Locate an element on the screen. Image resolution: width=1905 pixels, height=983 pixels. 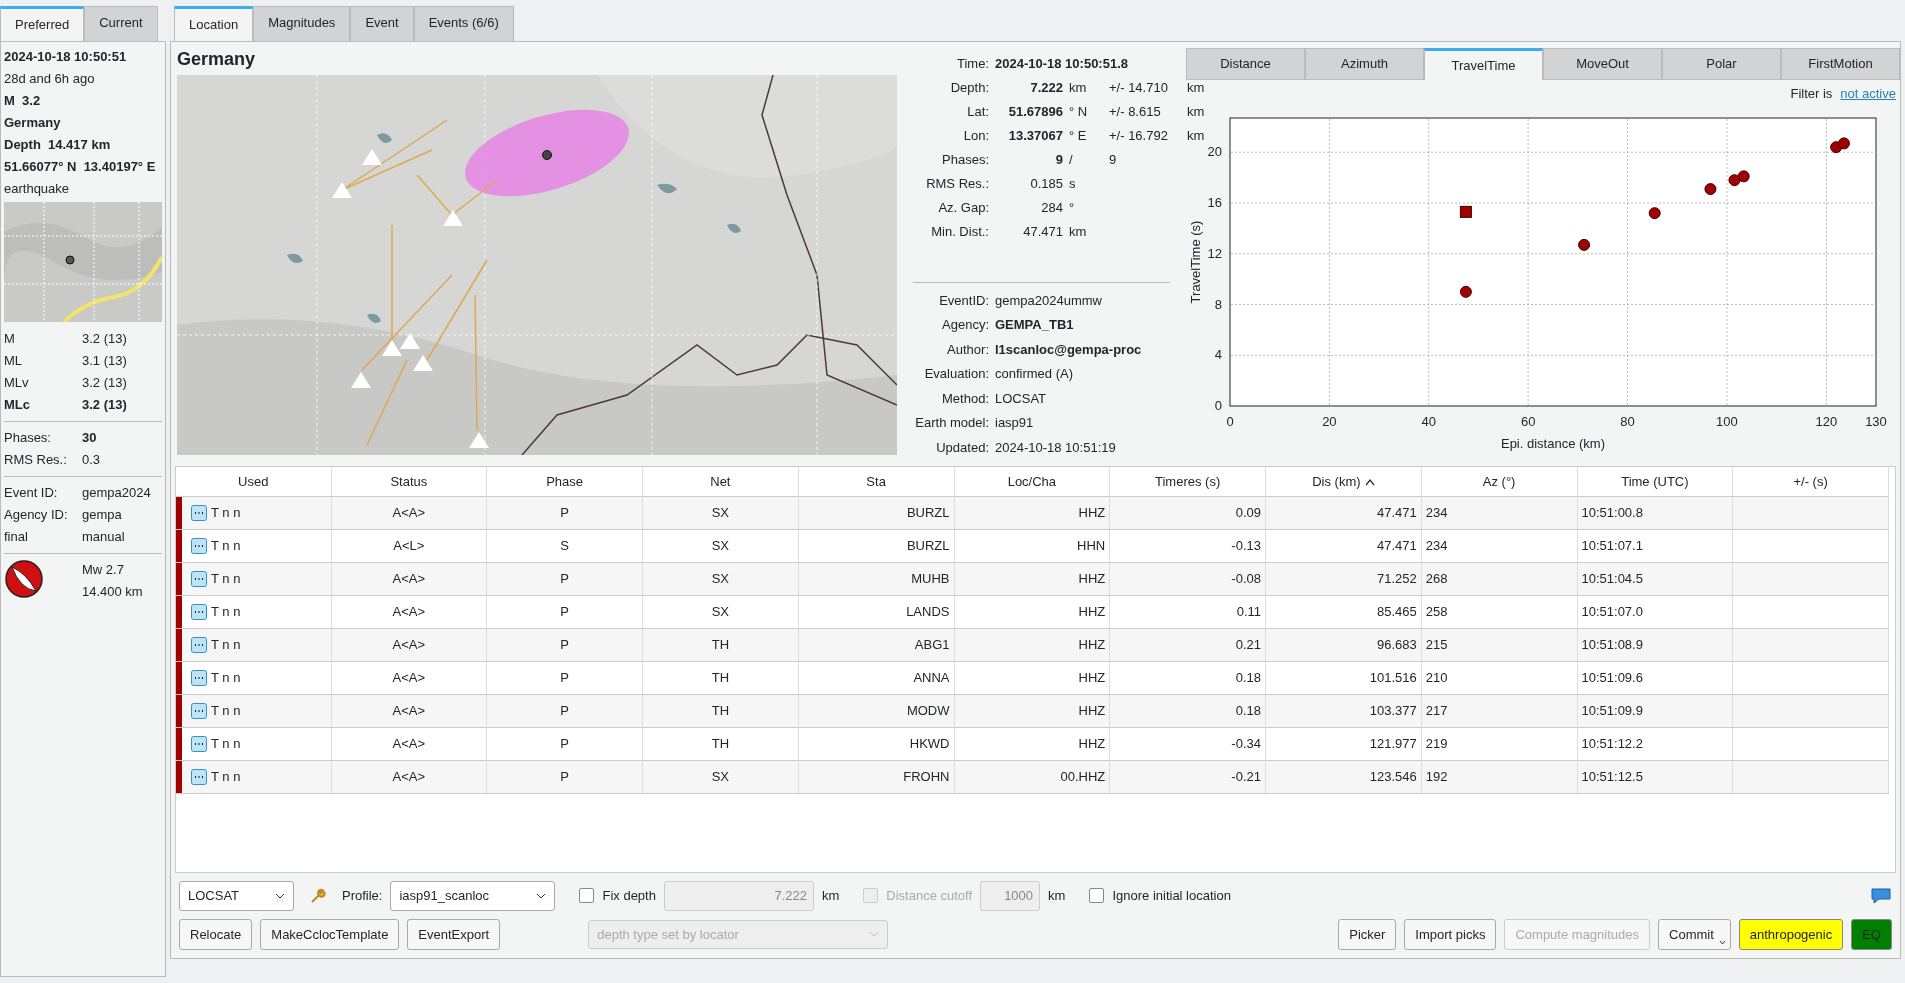
column-header: Dis (km) is located at coordinates (1343, 481).